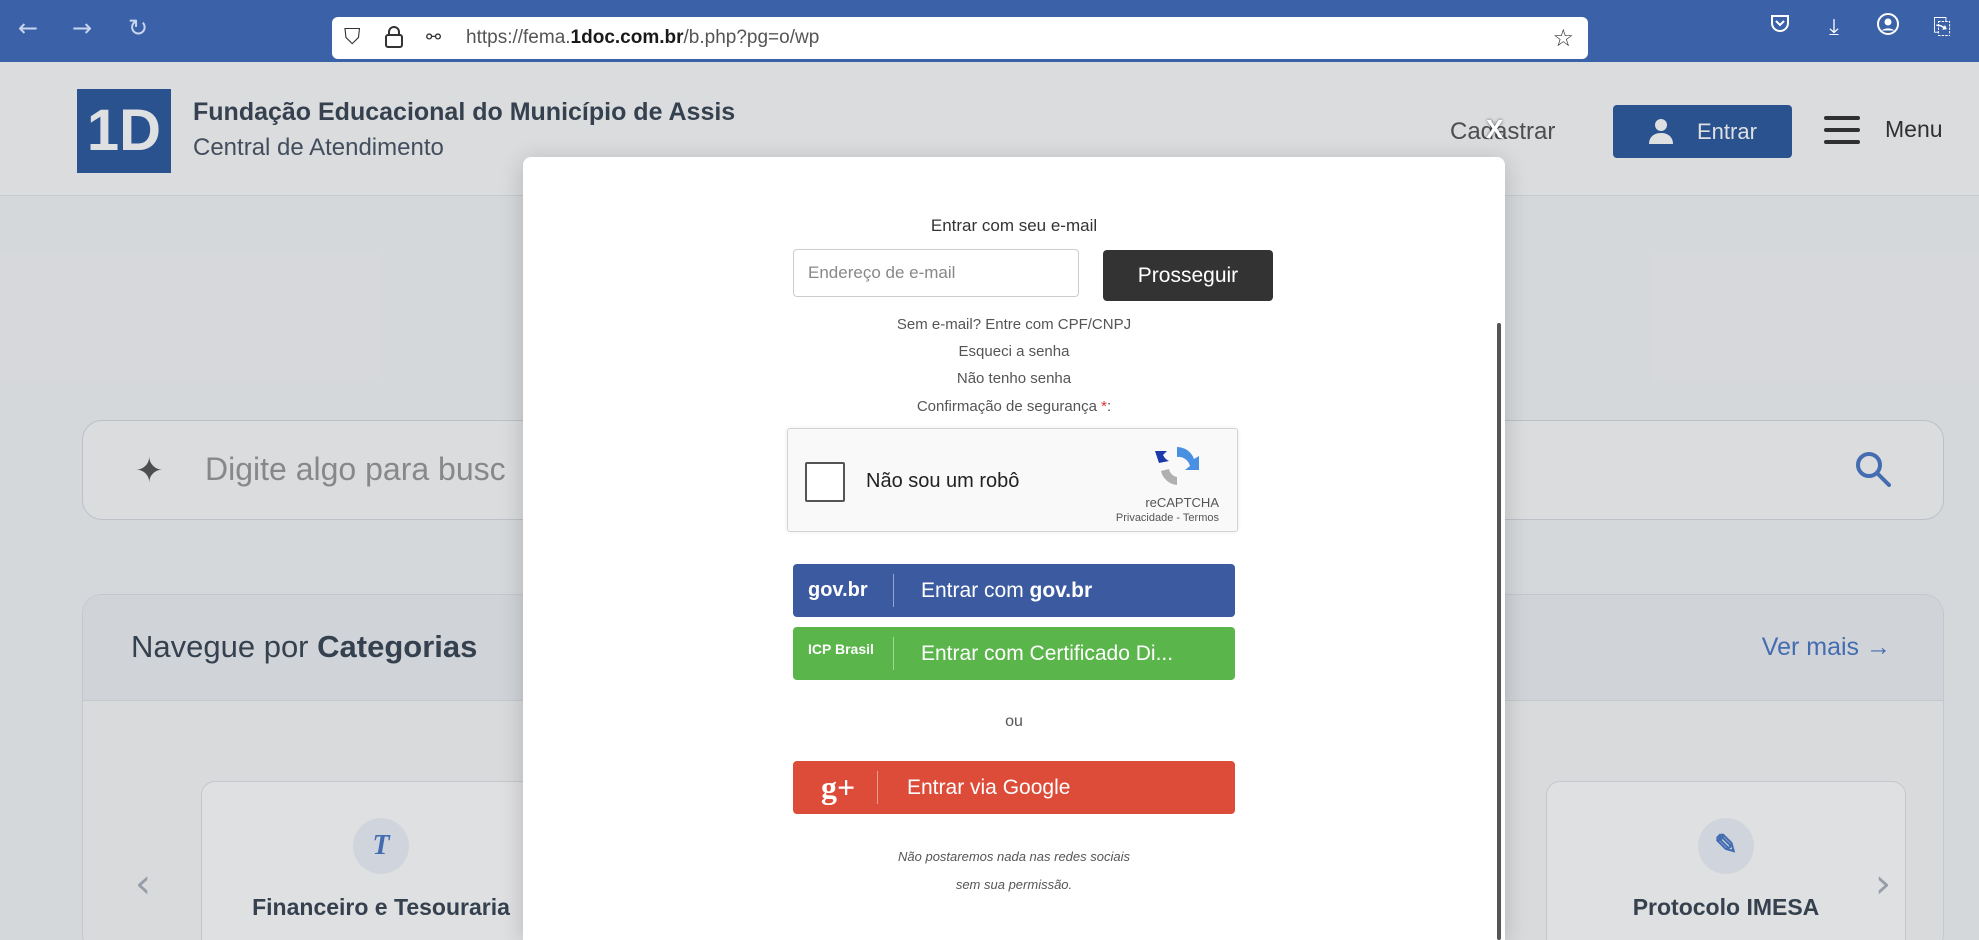 Image resolution: width=1979 pixels, height=940 pixels. Describe the element at coordinates (989, 787) in the screenshot. I see `google-label: Entrar via Google` at that location.